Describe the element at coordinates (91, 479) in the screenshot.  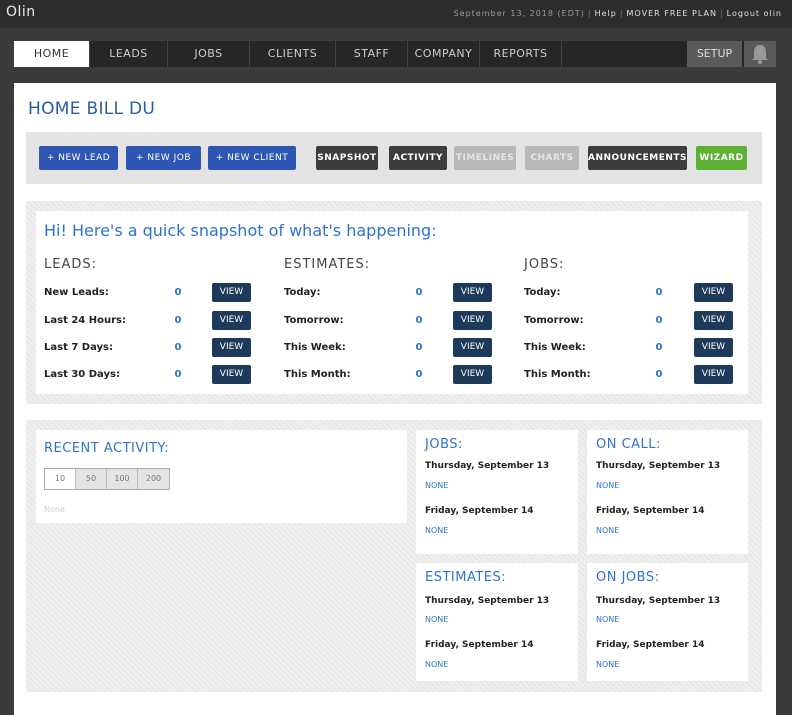
I see `page-size-option: 50` at that location.